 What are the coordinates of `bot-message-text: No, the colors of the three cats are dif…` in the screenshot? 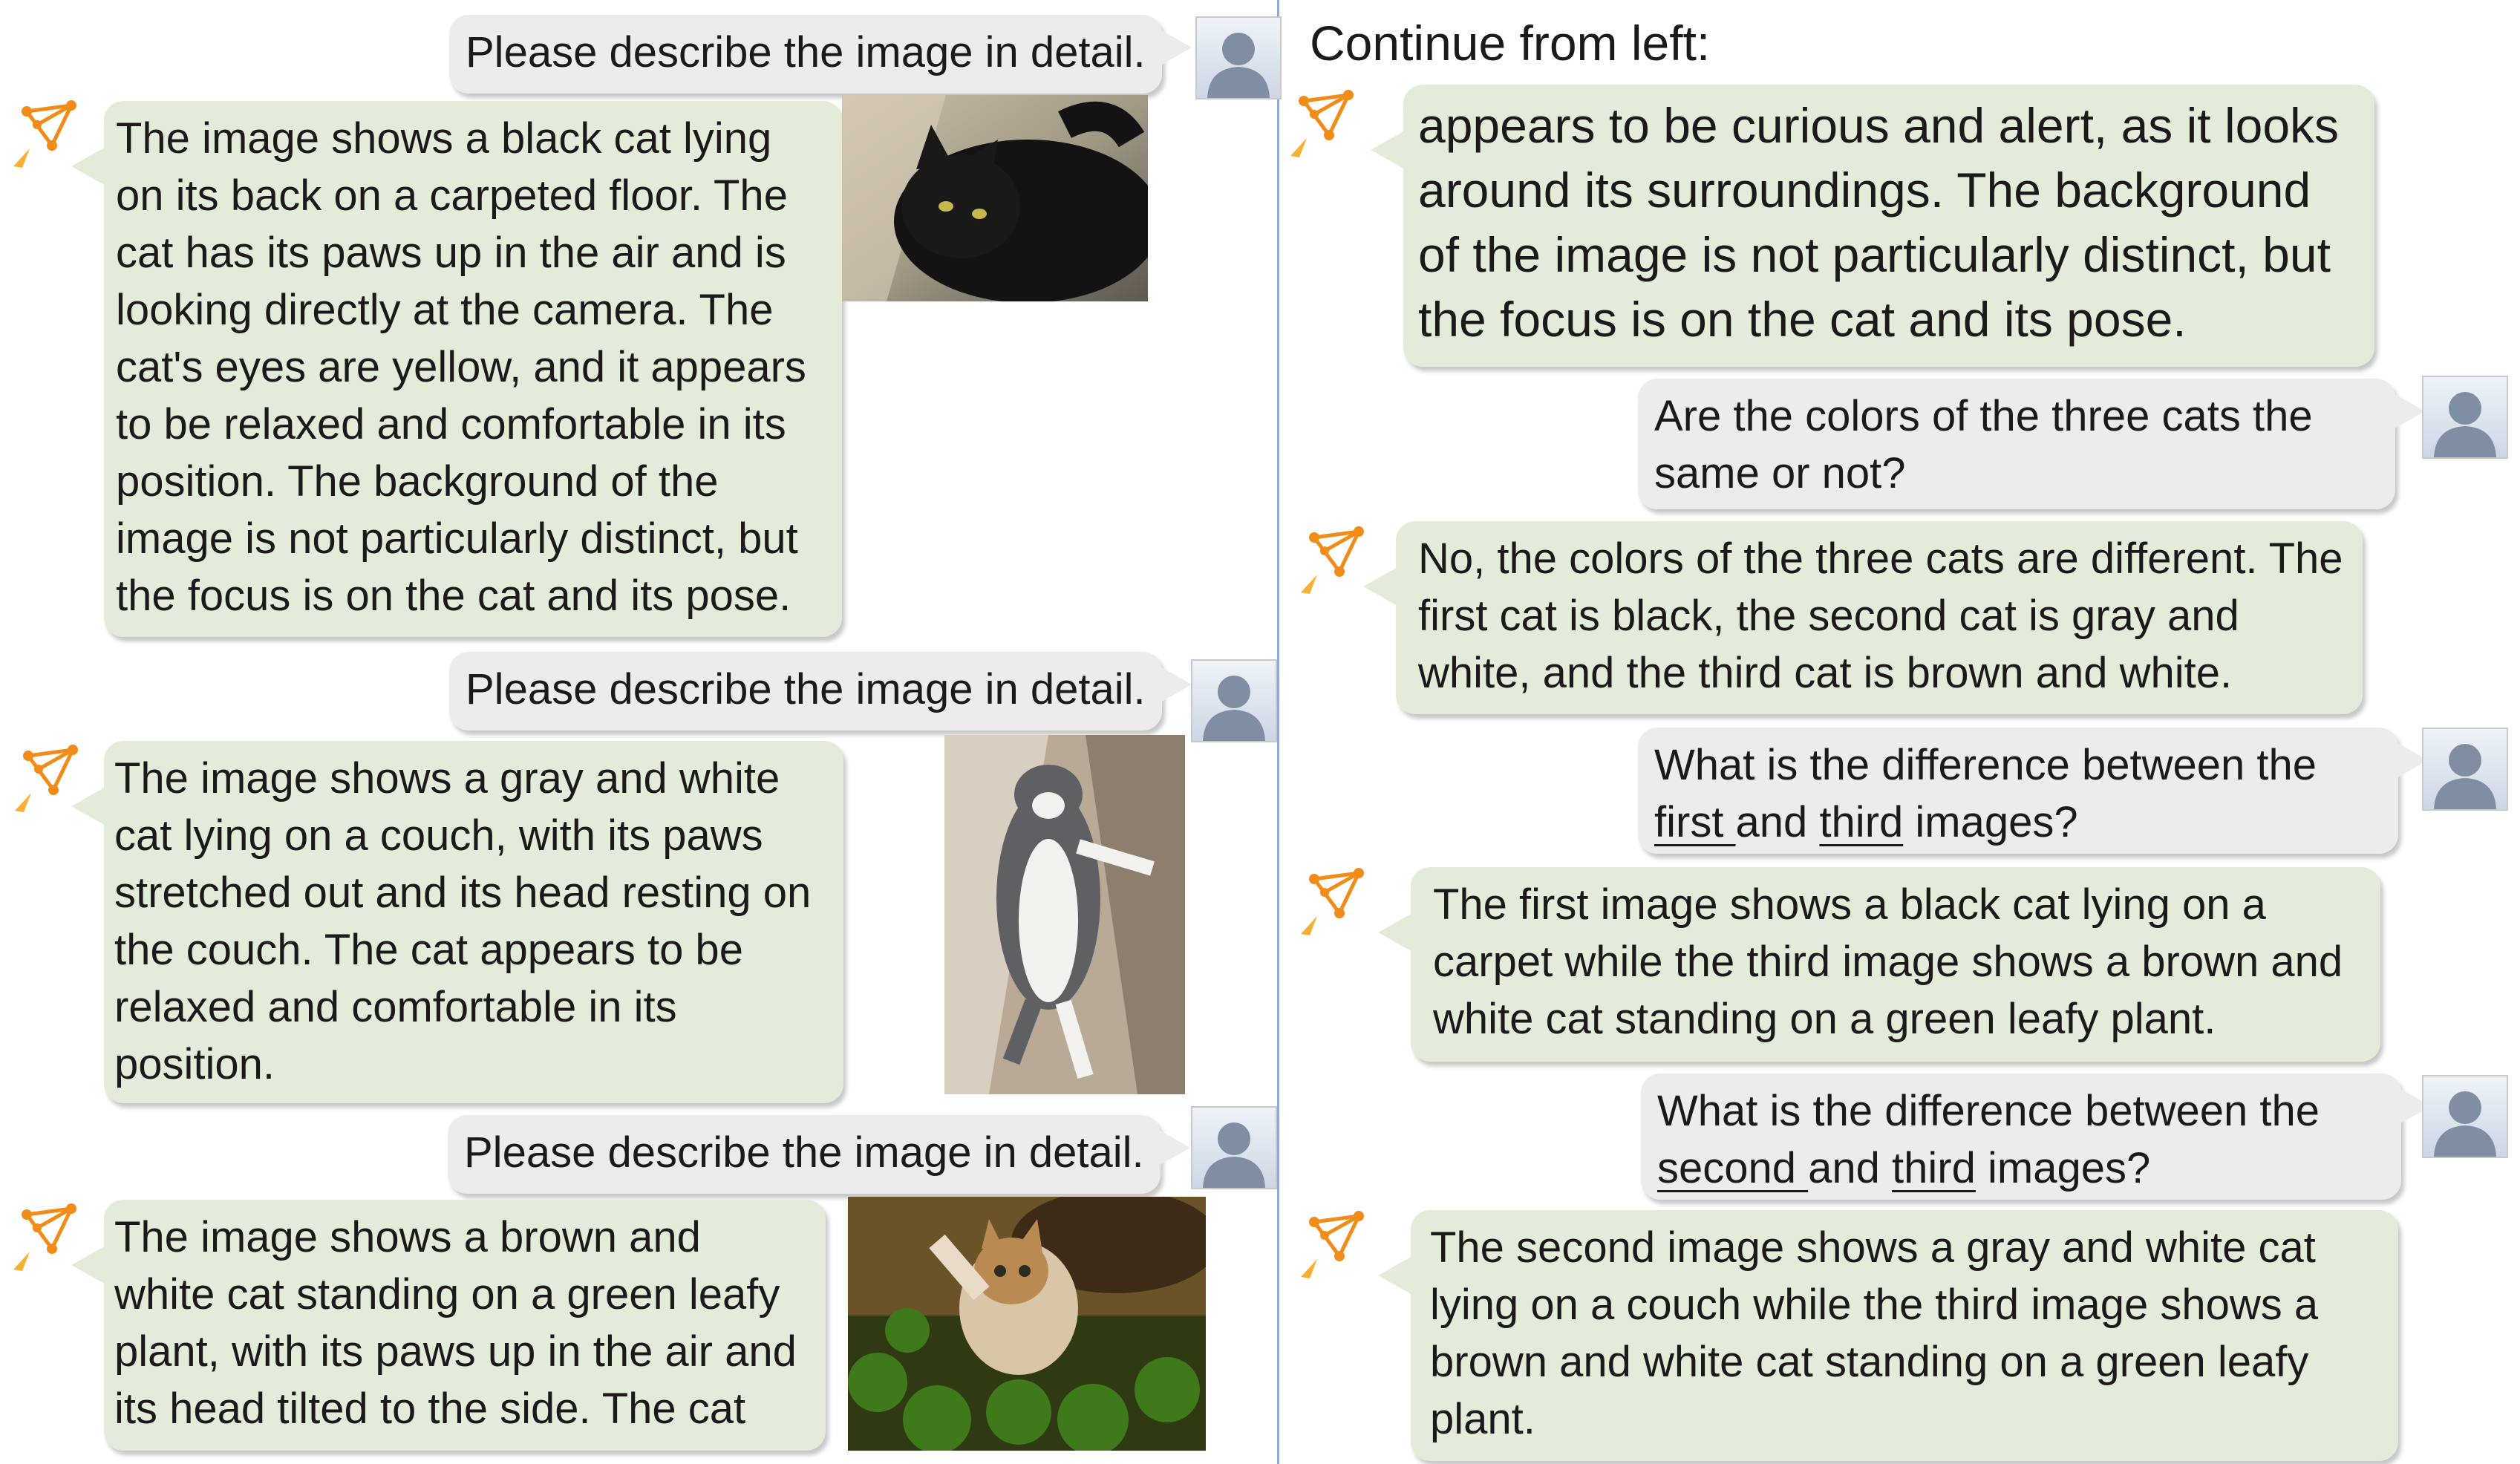 It's located at (1881, 616).